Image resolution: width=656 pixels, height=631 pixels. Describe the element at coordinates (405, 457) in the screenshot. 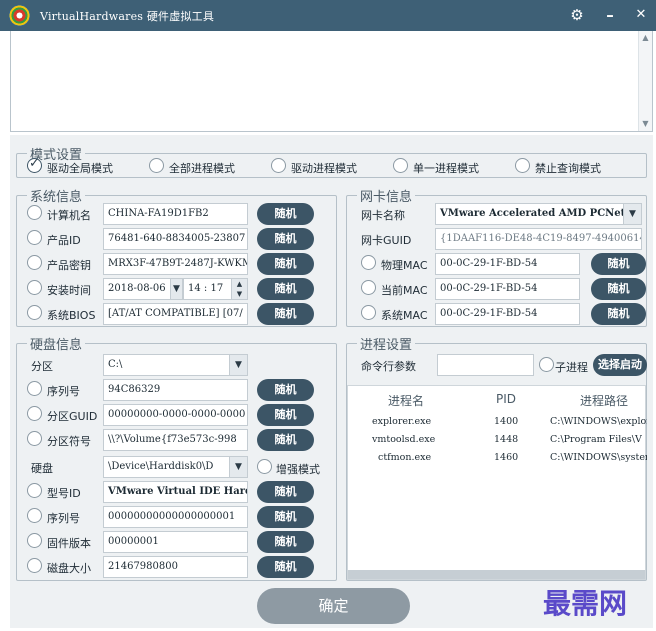

I see `process-name-cell: ctfmon.exe` at that location.